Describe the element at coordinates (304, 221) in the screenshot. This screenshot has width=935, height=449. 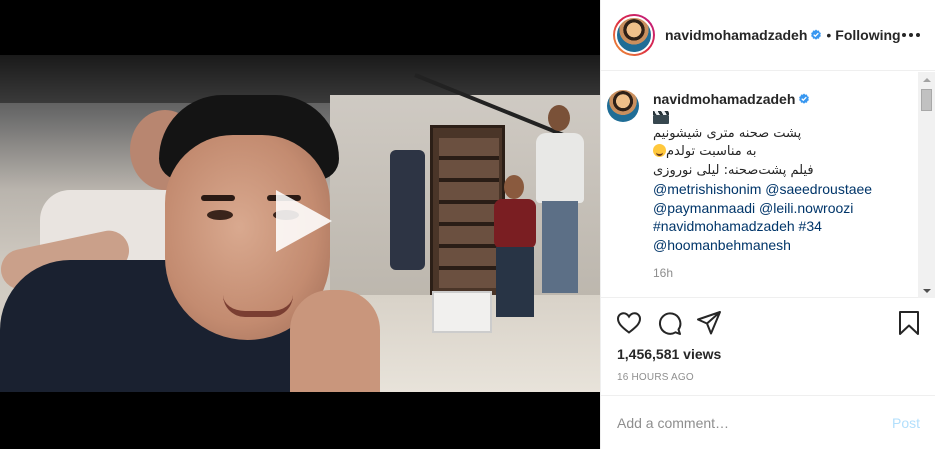
I see `play-icon` at that location.